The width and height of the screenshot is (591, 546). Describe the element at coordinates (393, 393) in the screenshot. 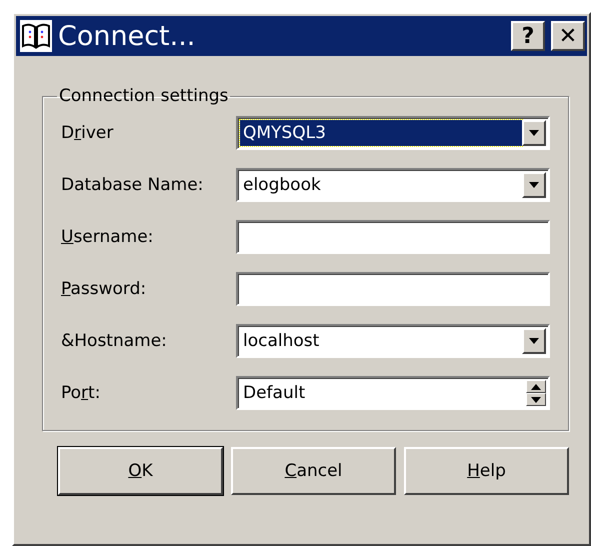

I see `spin-box: Default` at that location.